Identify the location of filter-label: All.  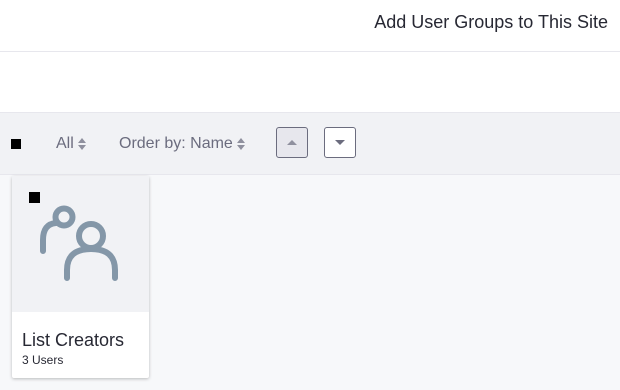
(65, 143).